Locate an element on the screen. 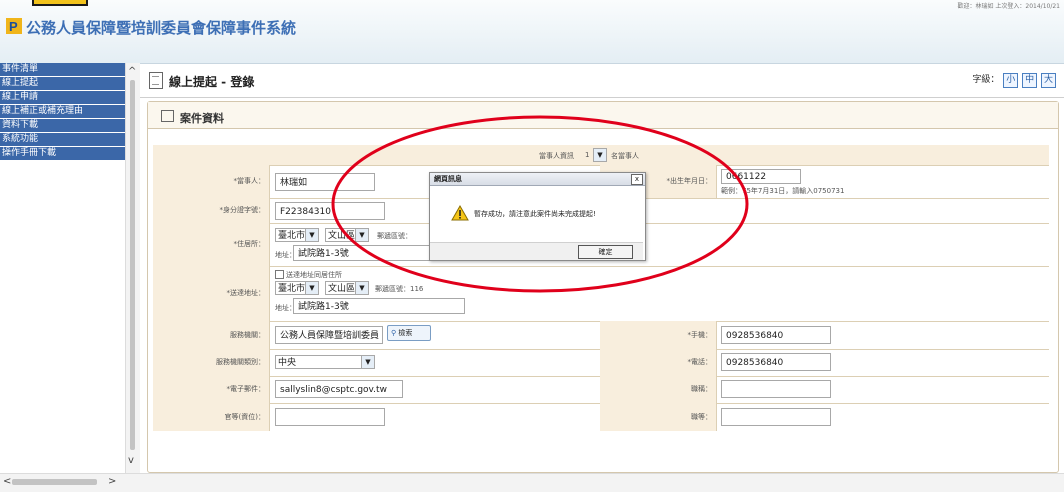  document-icon is located at coordinates (156, 80).